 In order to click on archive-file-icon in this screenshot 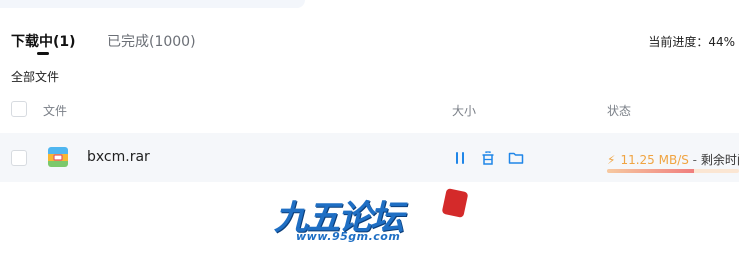, I will do `click(58, 157)`.